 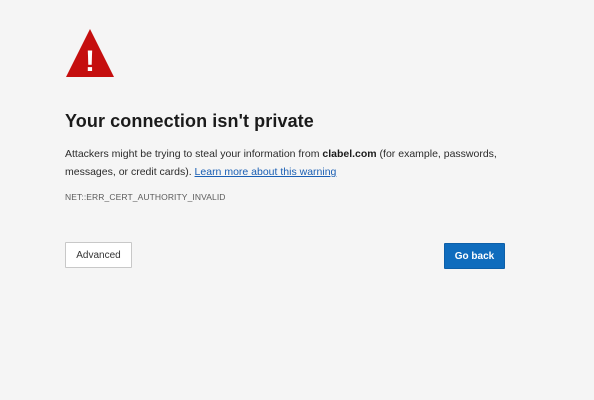 I want to click on go-back-button: Go back, so click(x=474, y=256).